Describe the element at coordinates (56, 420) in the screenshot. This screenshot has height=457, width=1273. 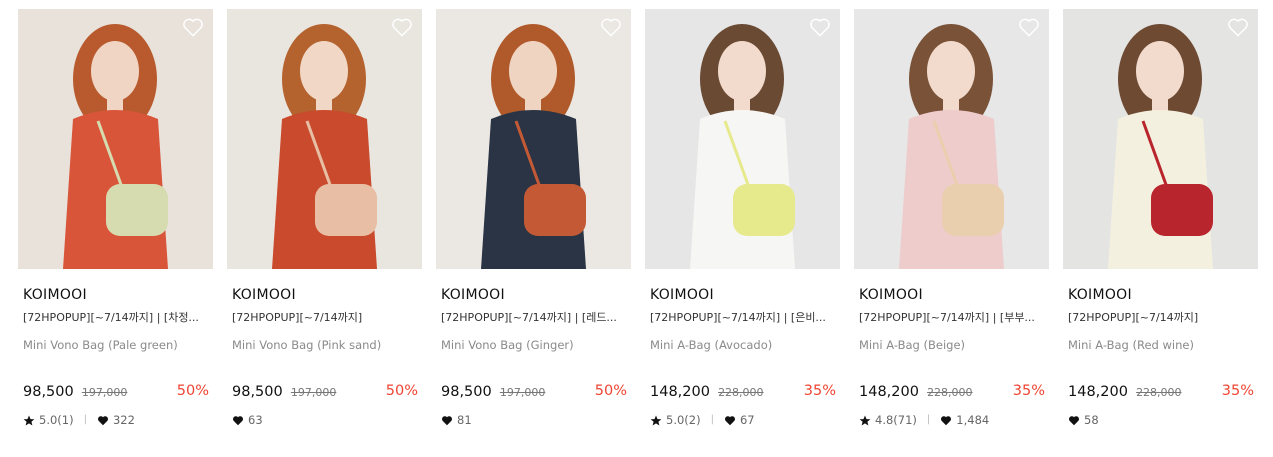
I see `rating-value: 5.0(1)` at that location.